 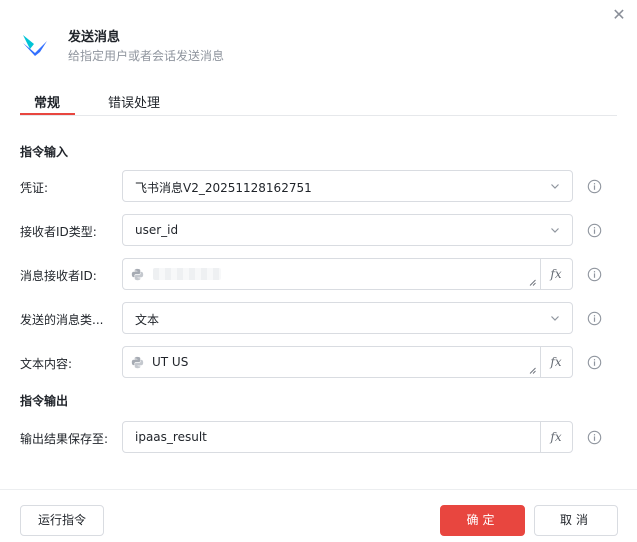 What do you see at coordinates (146, 56) in the screenshot?
I see `dialog-subtitle: 给指定用户或者会话发送消息` at bounding box center [146, 56].